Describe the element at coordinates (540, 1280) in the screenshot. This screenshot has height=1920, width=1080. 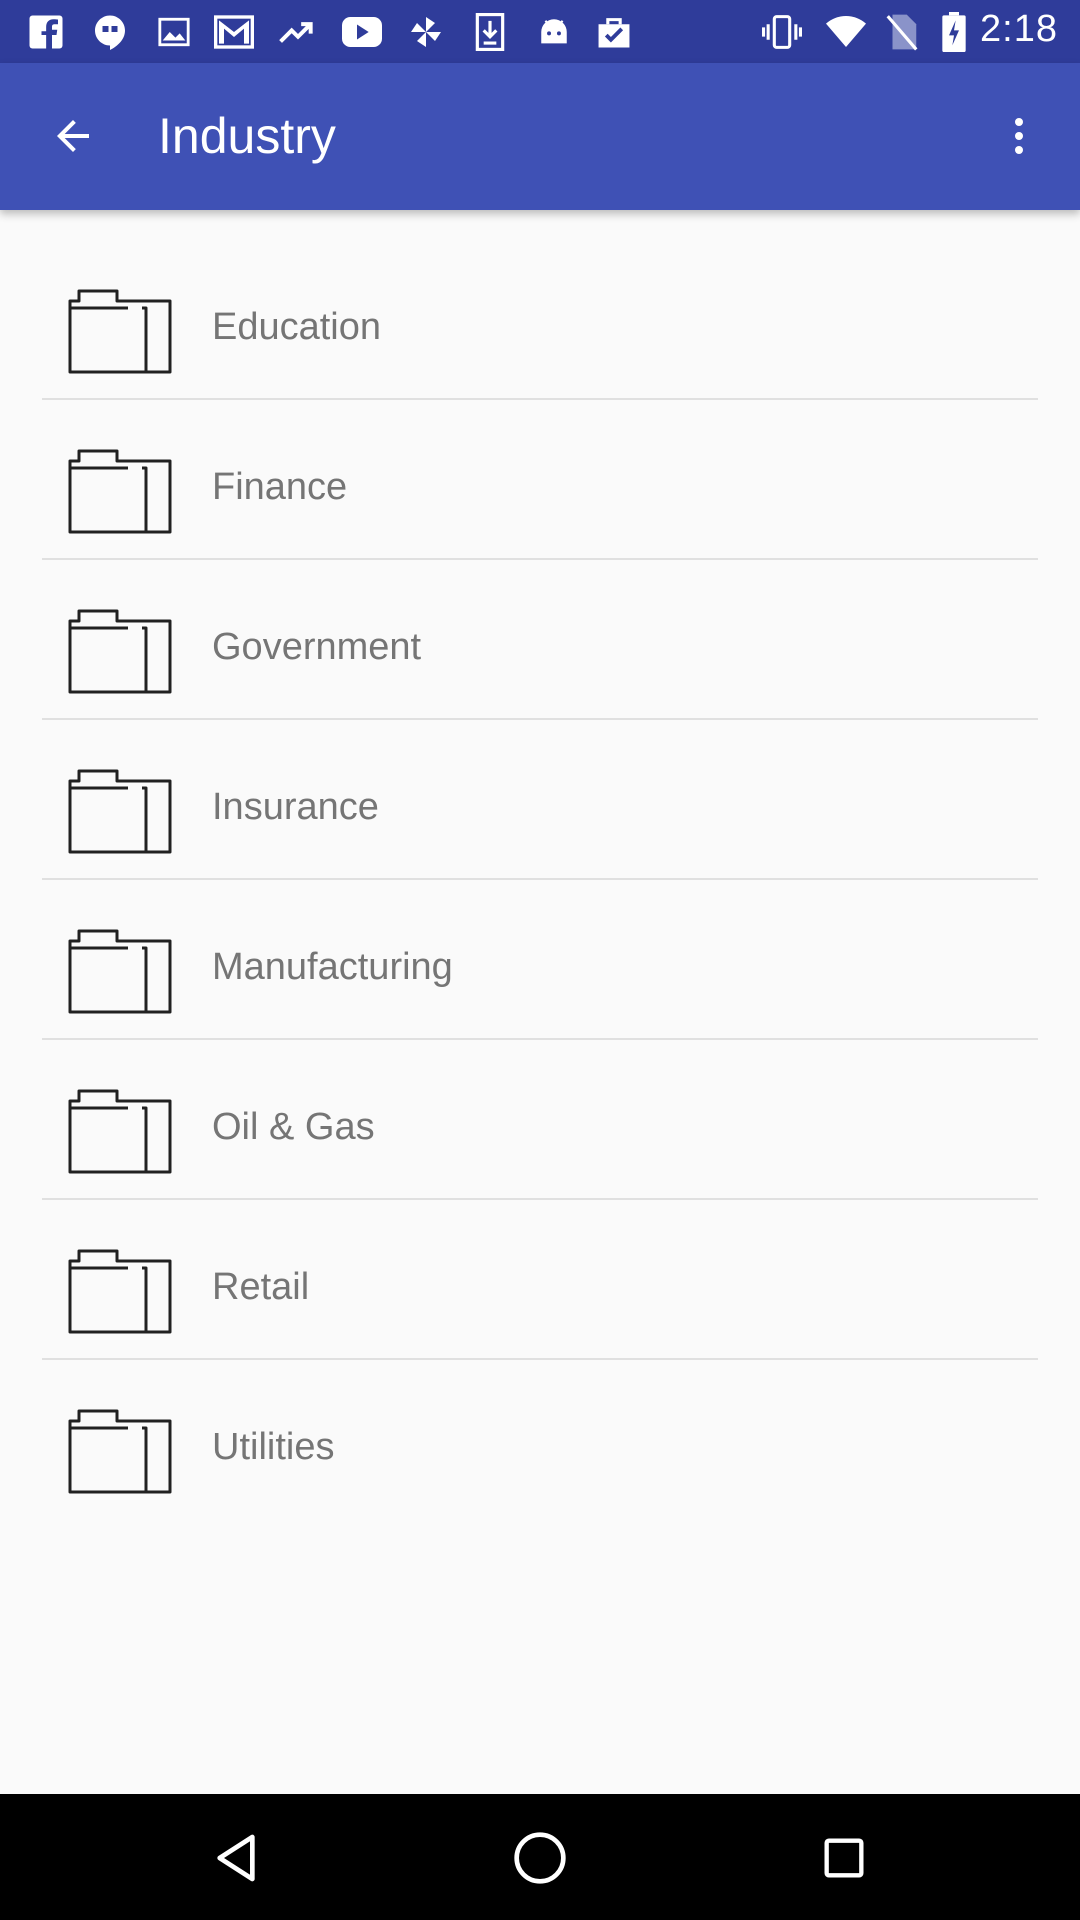
I see `list-item-retail: Retail` at that location.